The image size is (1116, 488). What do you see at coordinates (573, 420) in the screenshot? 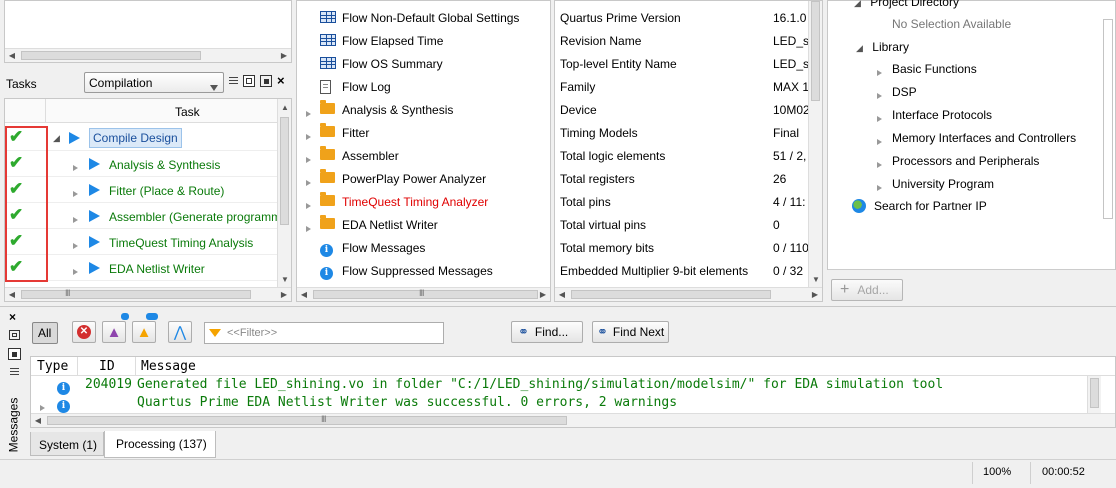
I see `messages-hscroll: ◀ III` at bounding box center [573, 420].